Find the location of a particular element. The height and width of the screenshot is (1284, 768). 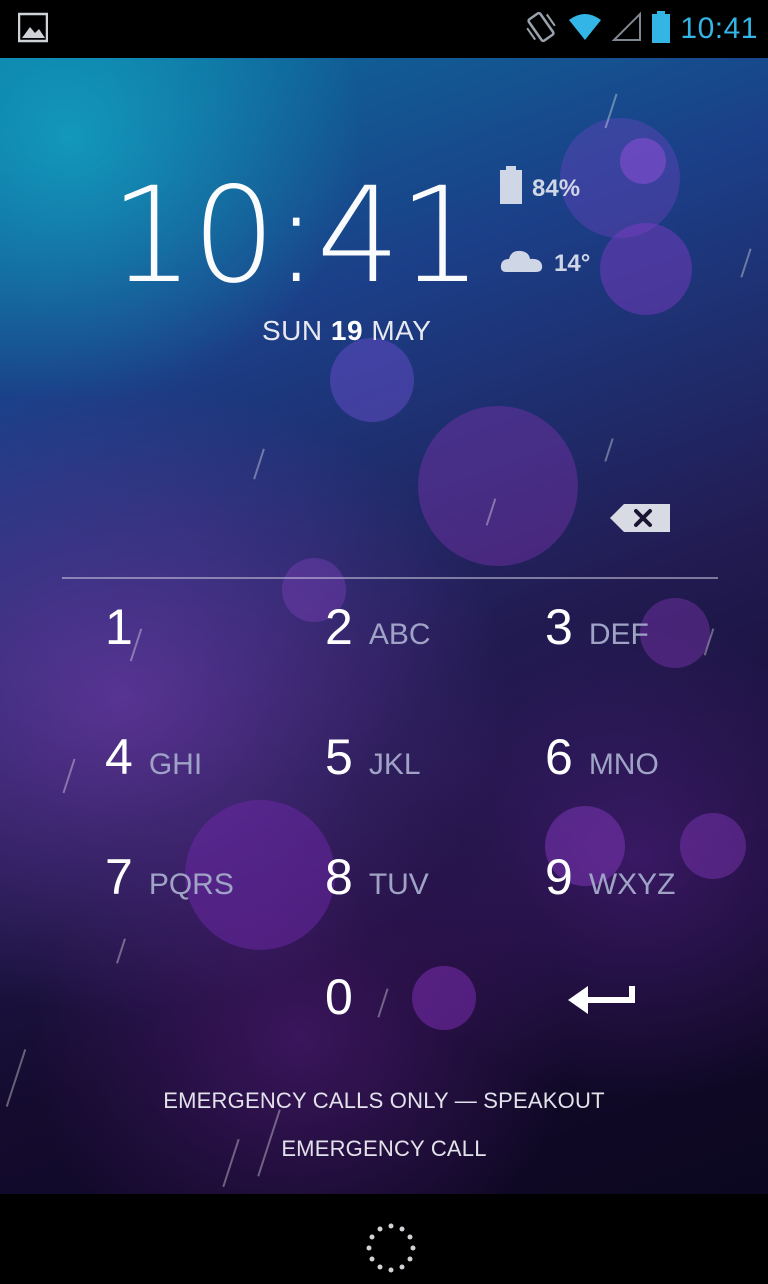

backspace-icon is located at coordinates (640, 518).